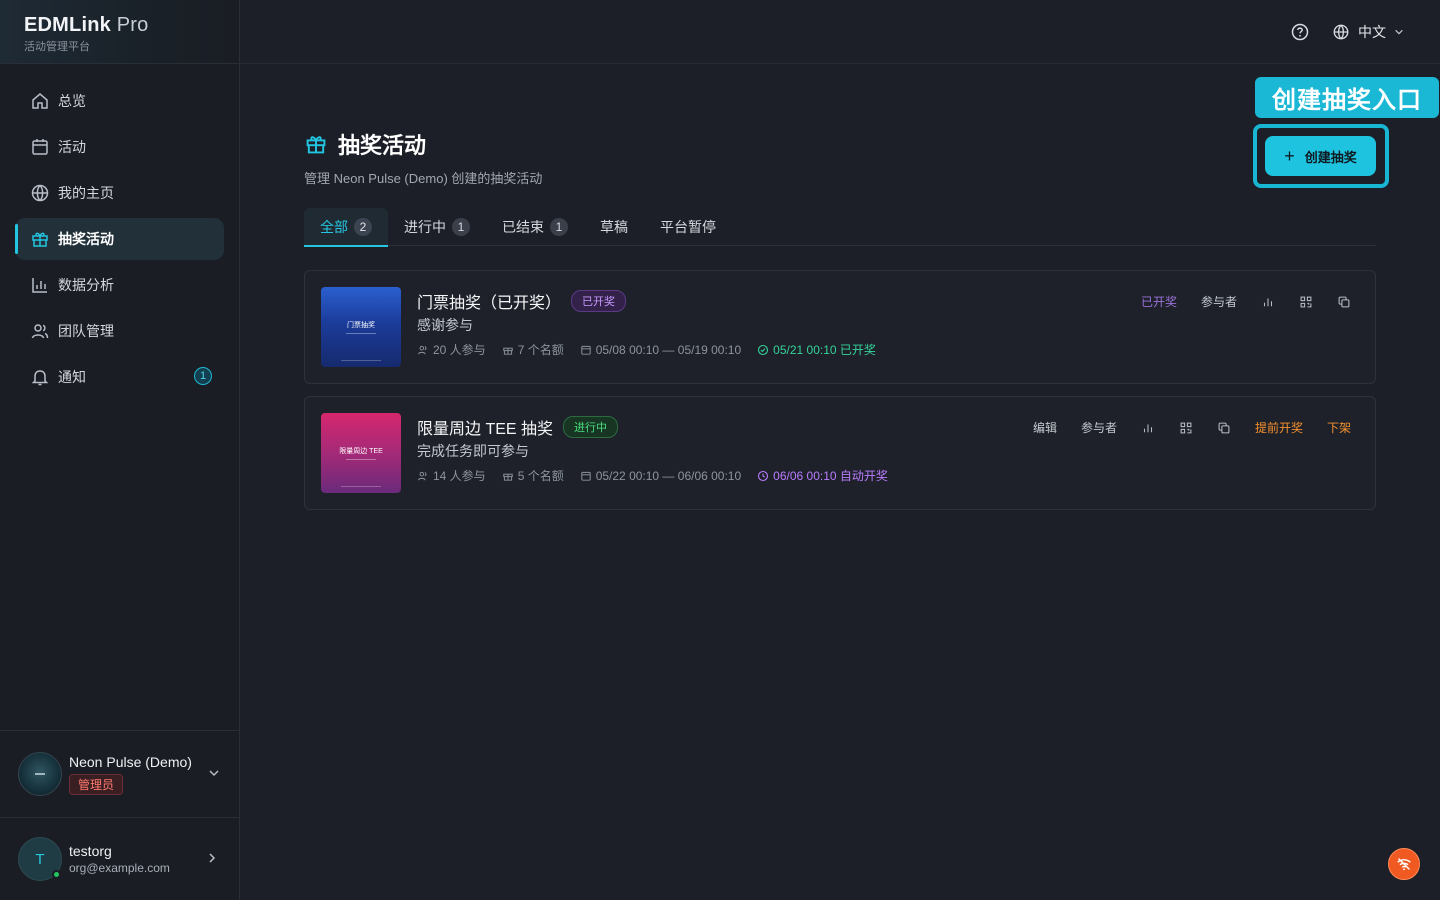  Describe the element at coordinates (523, 227) in the screenshot. I see `tab-label: 已结束` at that location.